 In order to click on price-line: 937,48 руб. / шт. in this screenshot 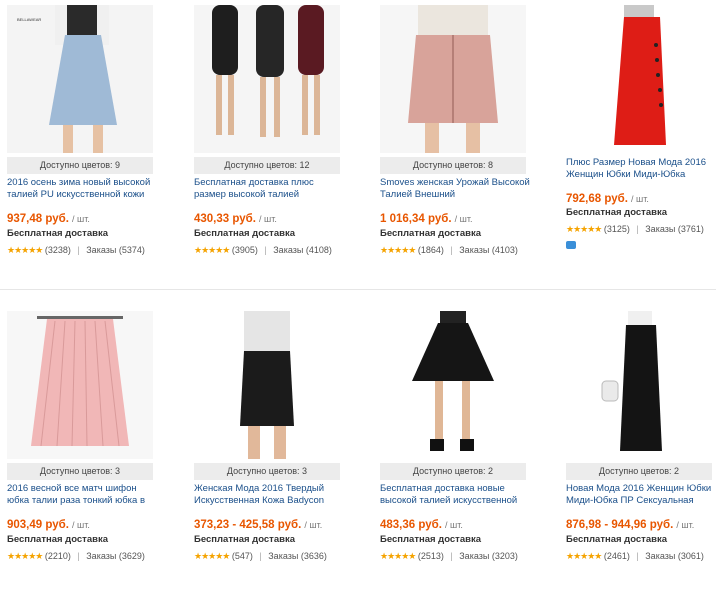, I will do `click(48, 219)`.